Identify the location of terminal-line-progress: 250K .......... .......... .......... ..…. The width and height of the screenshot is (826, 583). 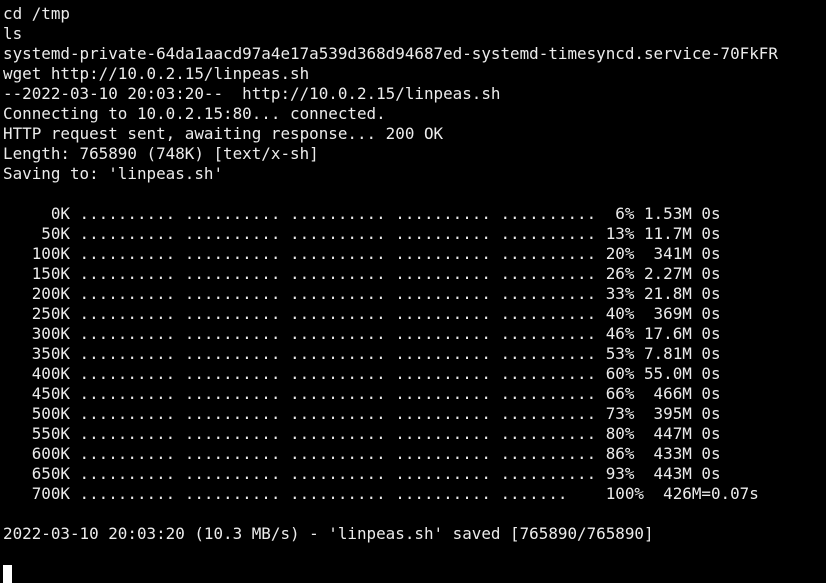
(362, 313).